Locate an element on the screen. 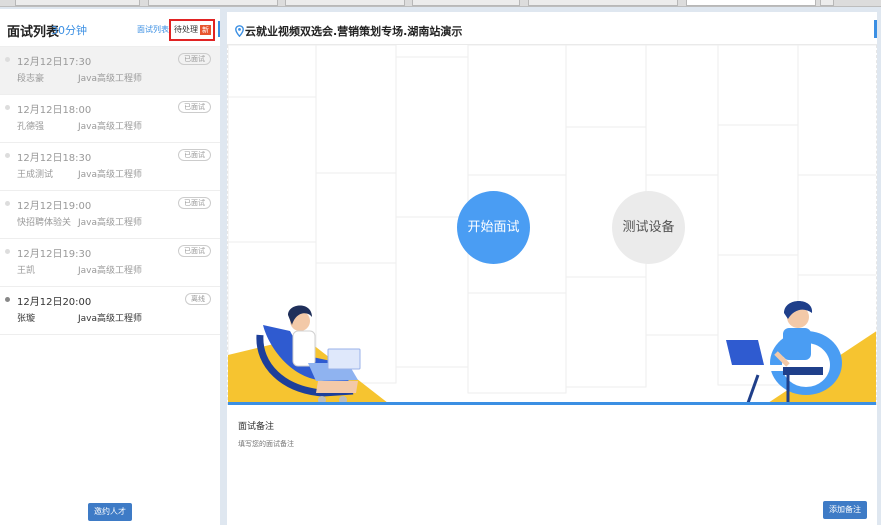 The height and width of the screenshot is (525, 881). interview-list-item: 12月12日17:30 已面试 段志豪 Java高级工程师 is located at coordinates (110, 71).